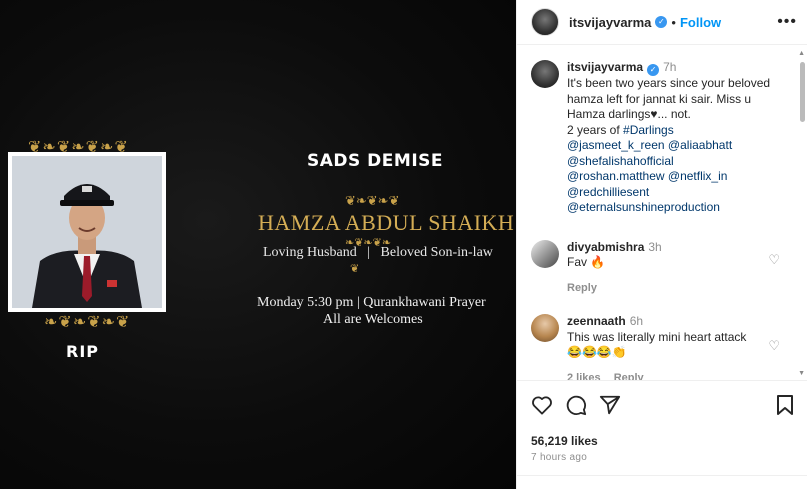 The image size is (807, 489). I want to click on caption-hashtag-line: 2 years of #Darlings, so click(670, 131).